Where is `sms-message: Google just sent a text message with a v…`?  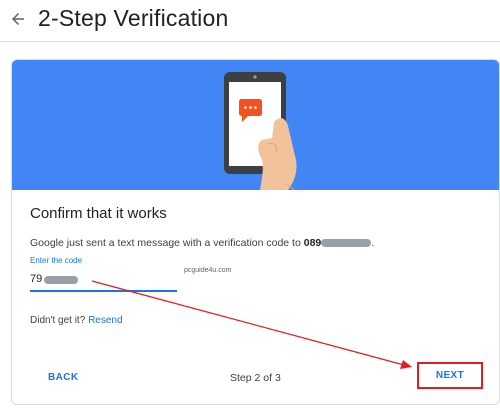
sms-message: Google just sent a text message with a v… is located at coordinates (202, 243).